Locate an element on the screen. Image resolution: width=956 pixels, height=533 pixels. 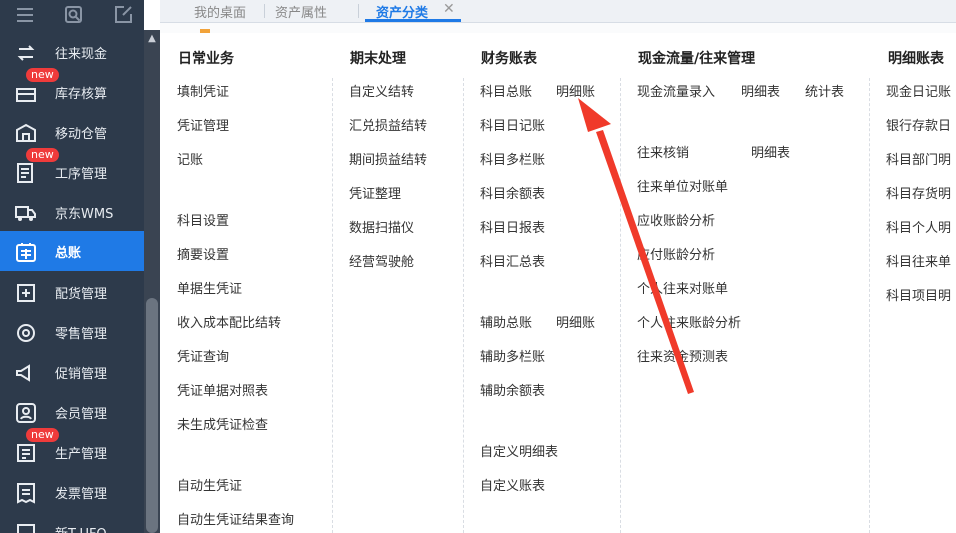
invoice-icon is located at coordinates (26, 493).